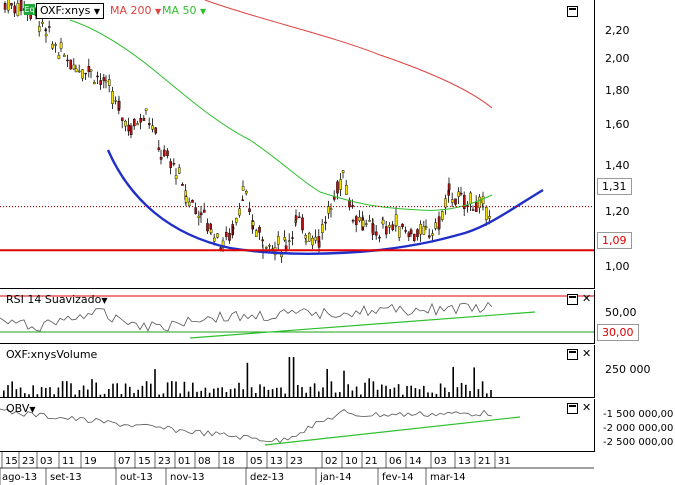  Describe the element at coordinates (276, 461) in the screenshot. I see `x-day-label: 13` at that location.